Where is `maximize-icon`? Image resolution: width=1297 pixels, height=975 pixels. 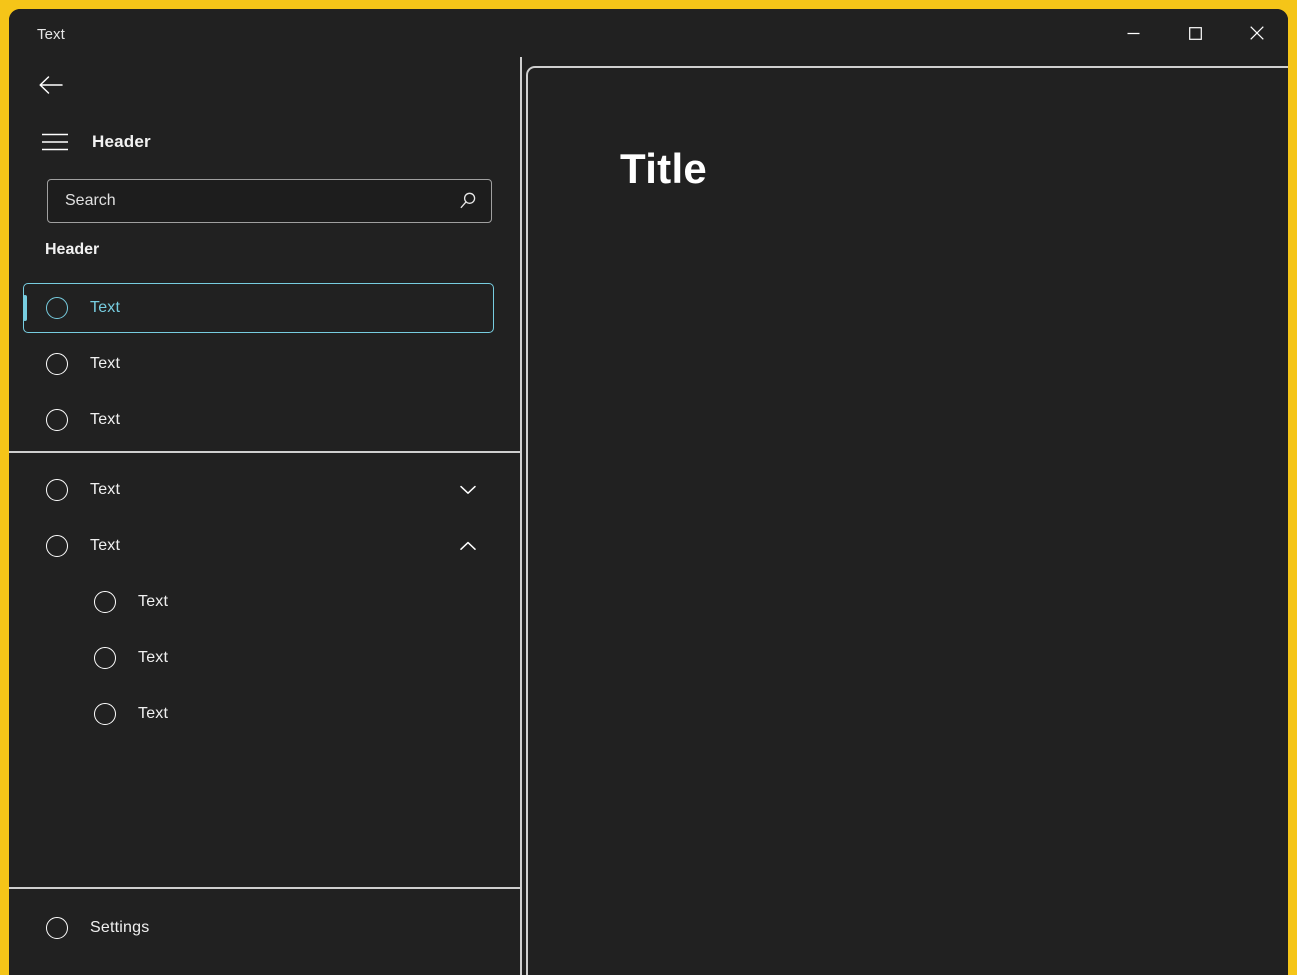
maximize-icon is located at coordinates (1195, 33).